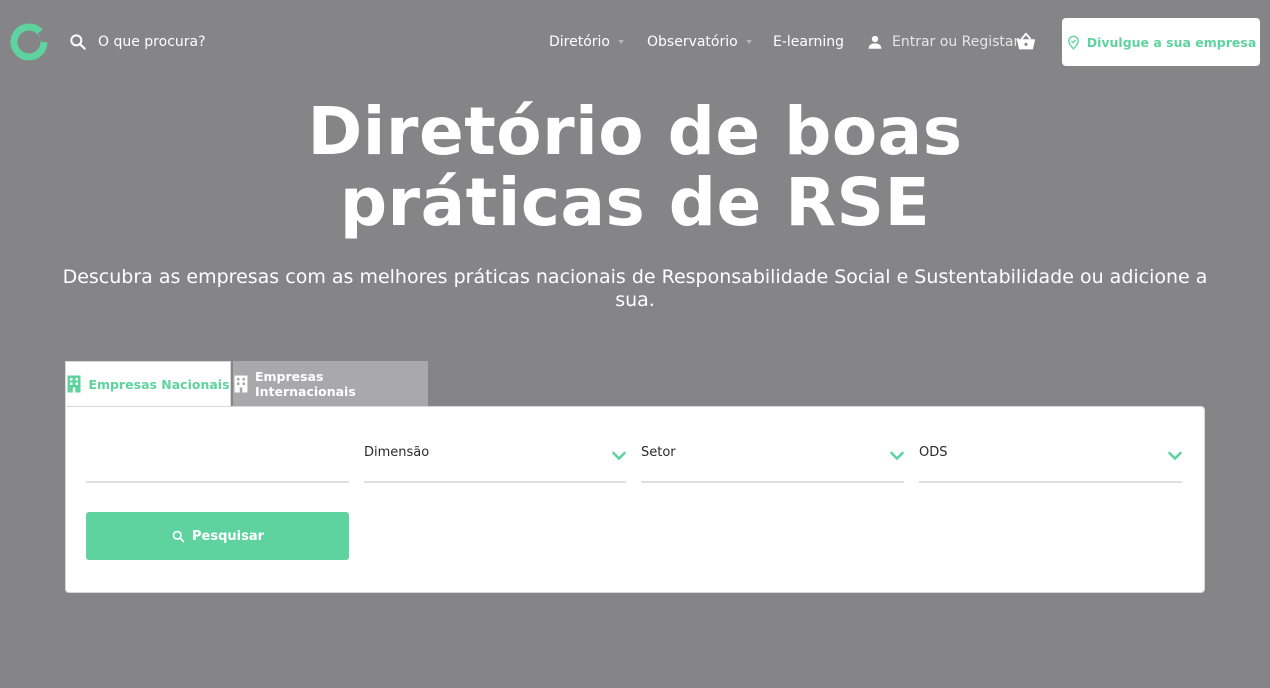  What do you see at coordinates (305, 383) in the screenshot?
I see `tab-empresas-internacionais-label: Empresas Internacionais` at bounding box center [305, 383].